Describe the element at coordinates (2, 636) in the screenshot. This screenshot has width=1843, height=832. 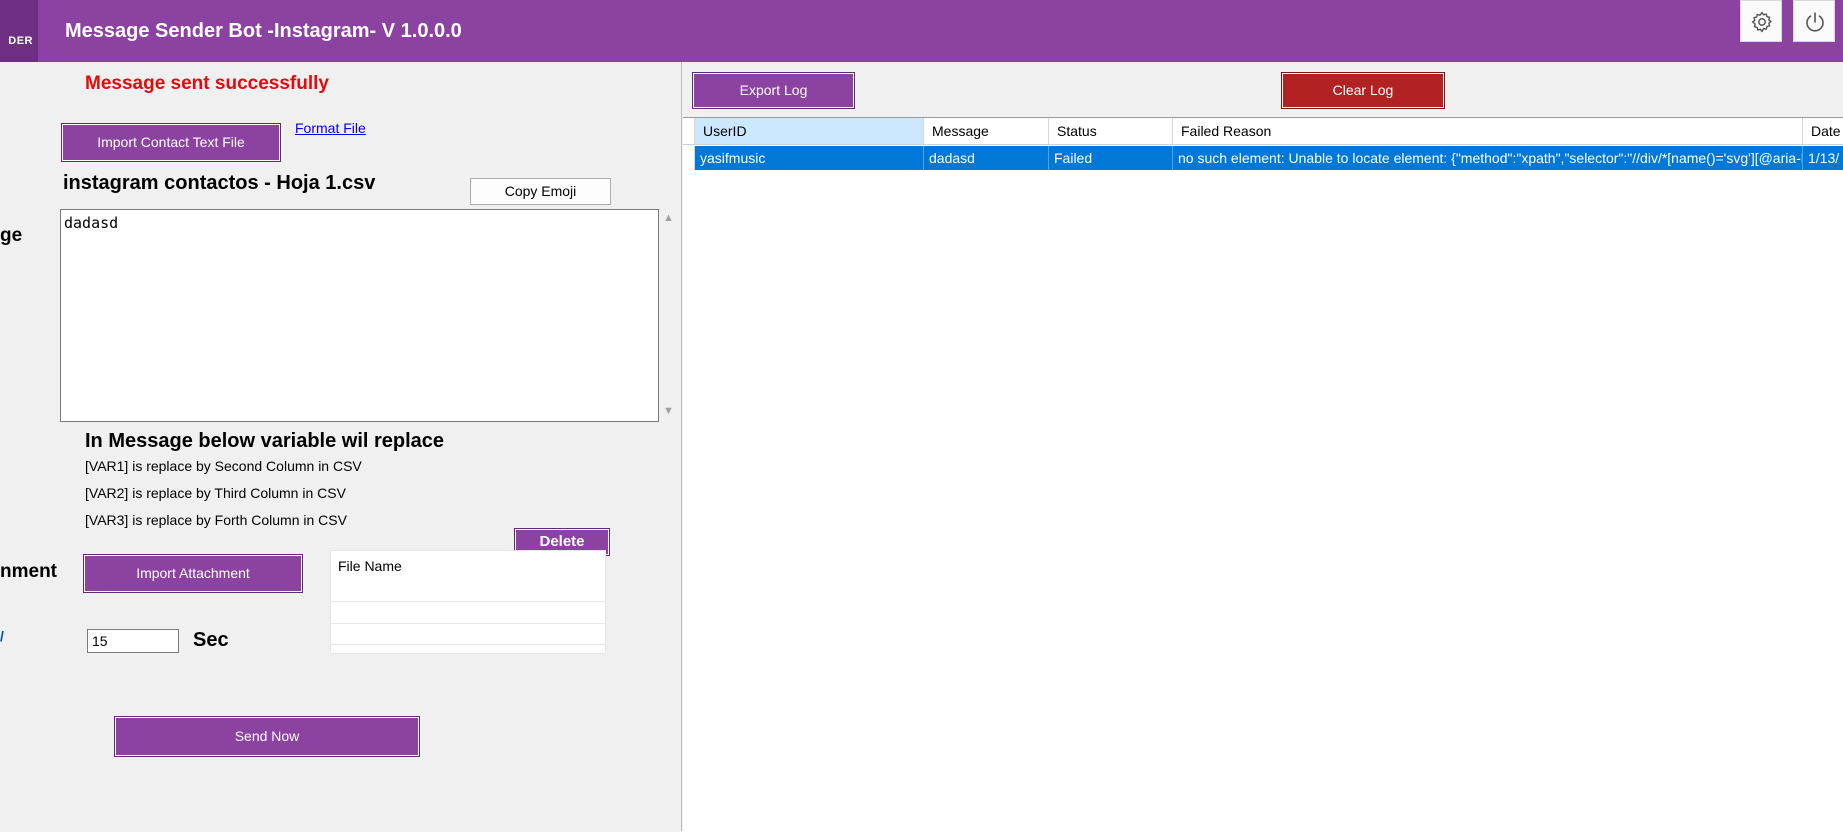
I see `delay-label: /` at that location.